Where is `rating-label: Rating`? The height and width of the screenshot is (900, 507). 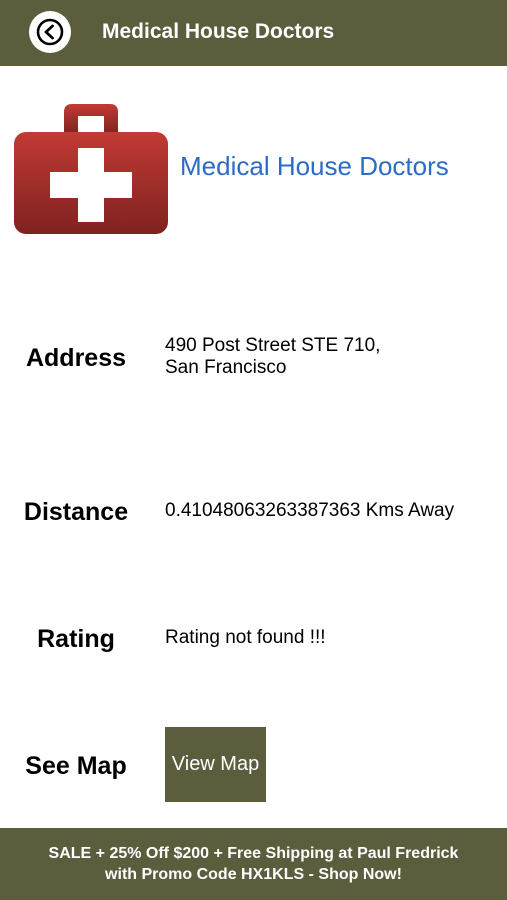 rating-label: Rating is located at coordinates (76, 639).